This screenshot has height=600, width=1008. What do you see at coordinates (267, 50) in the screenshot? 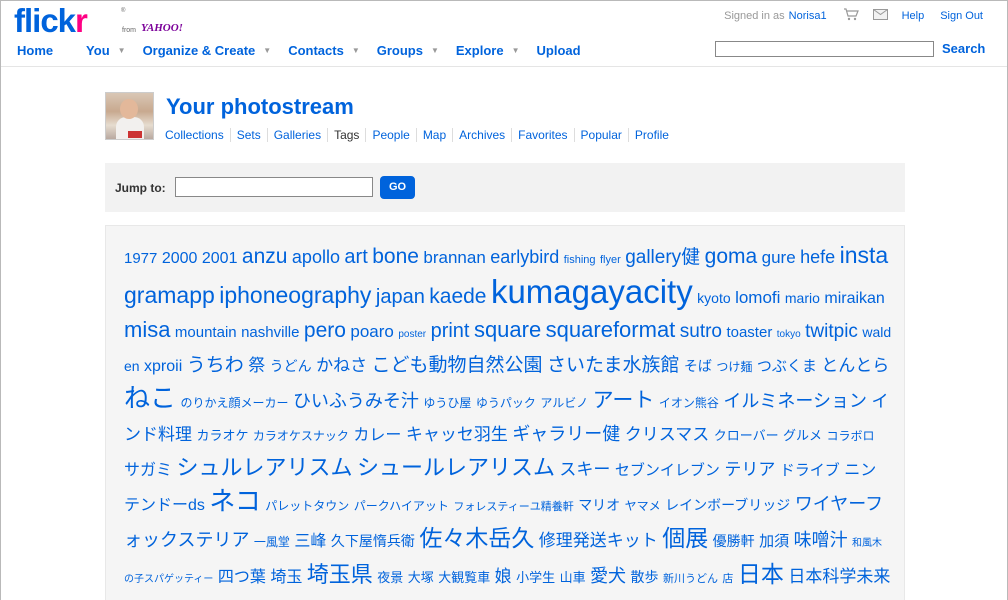
I see `nav-organize-dropdown-icon: ▼` at bounding box center [267, 50].